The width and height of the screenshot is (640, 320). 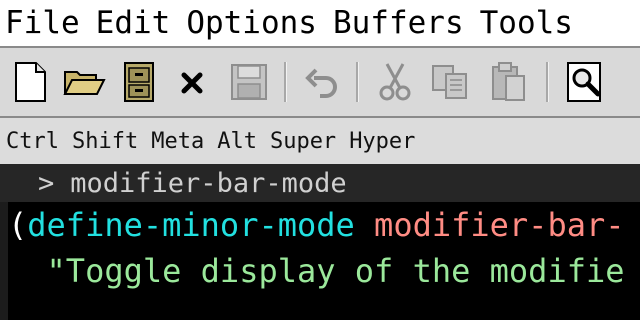 I want to click on save-button, so click(x=249, y=82).